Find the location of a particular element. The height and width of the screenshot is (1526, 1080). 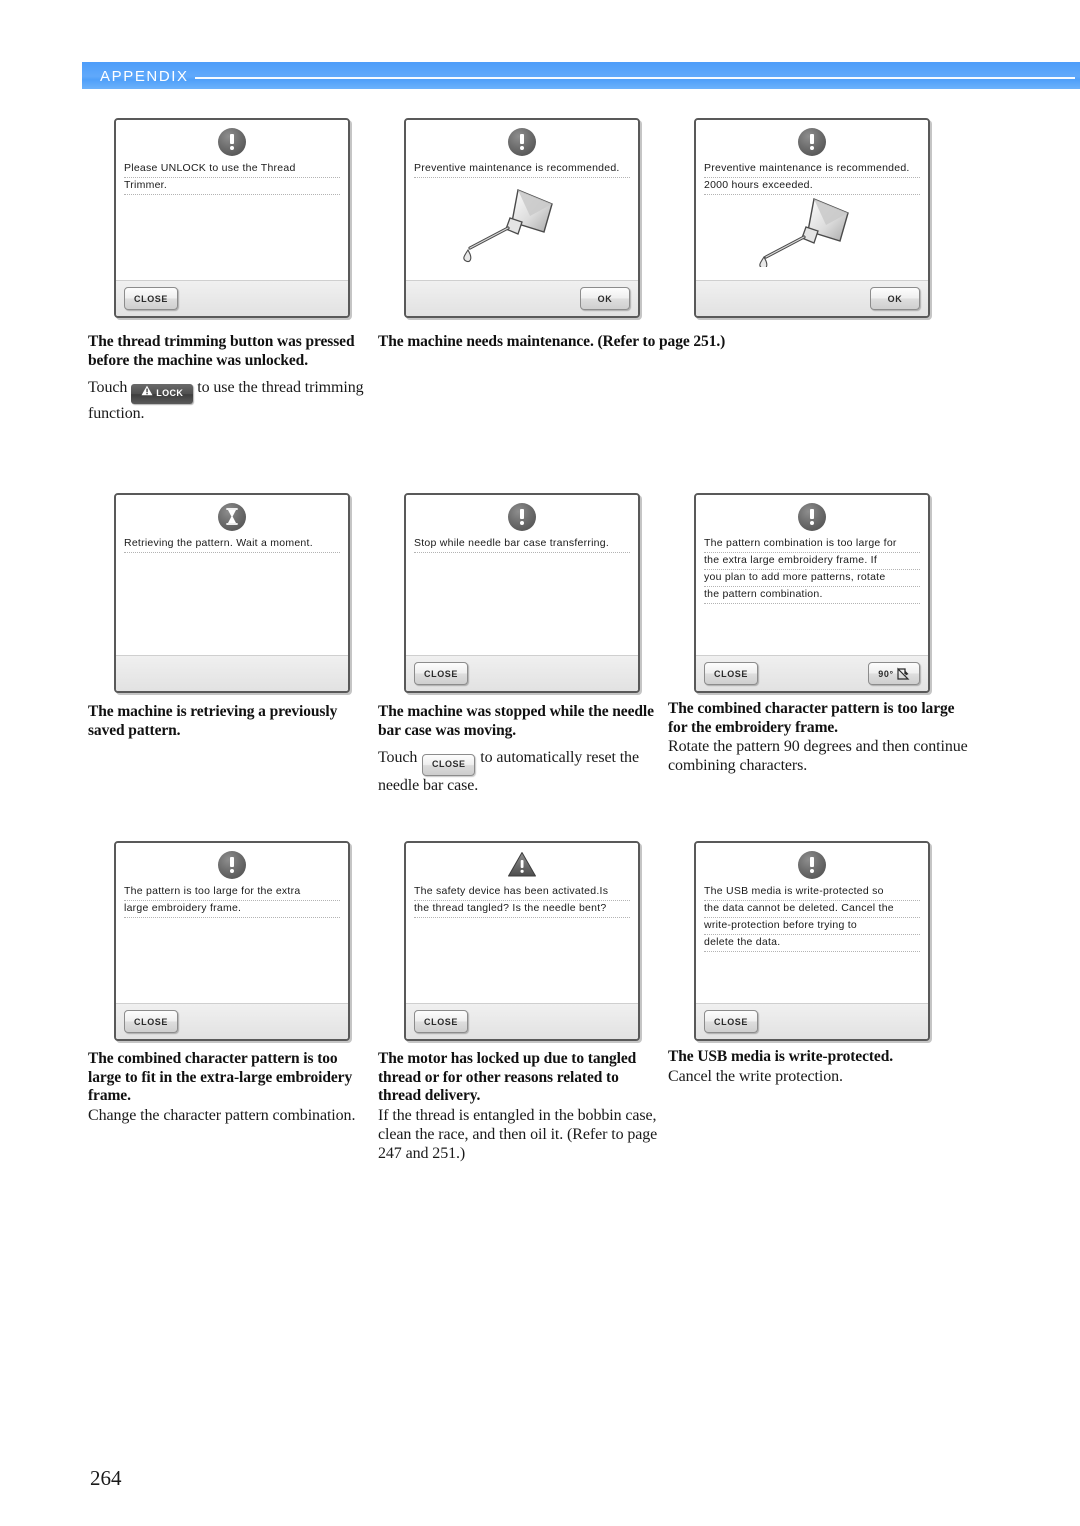

message-text: Please UNLOCK to use the Thread Trimmer. is located at coordinates (232, 178).